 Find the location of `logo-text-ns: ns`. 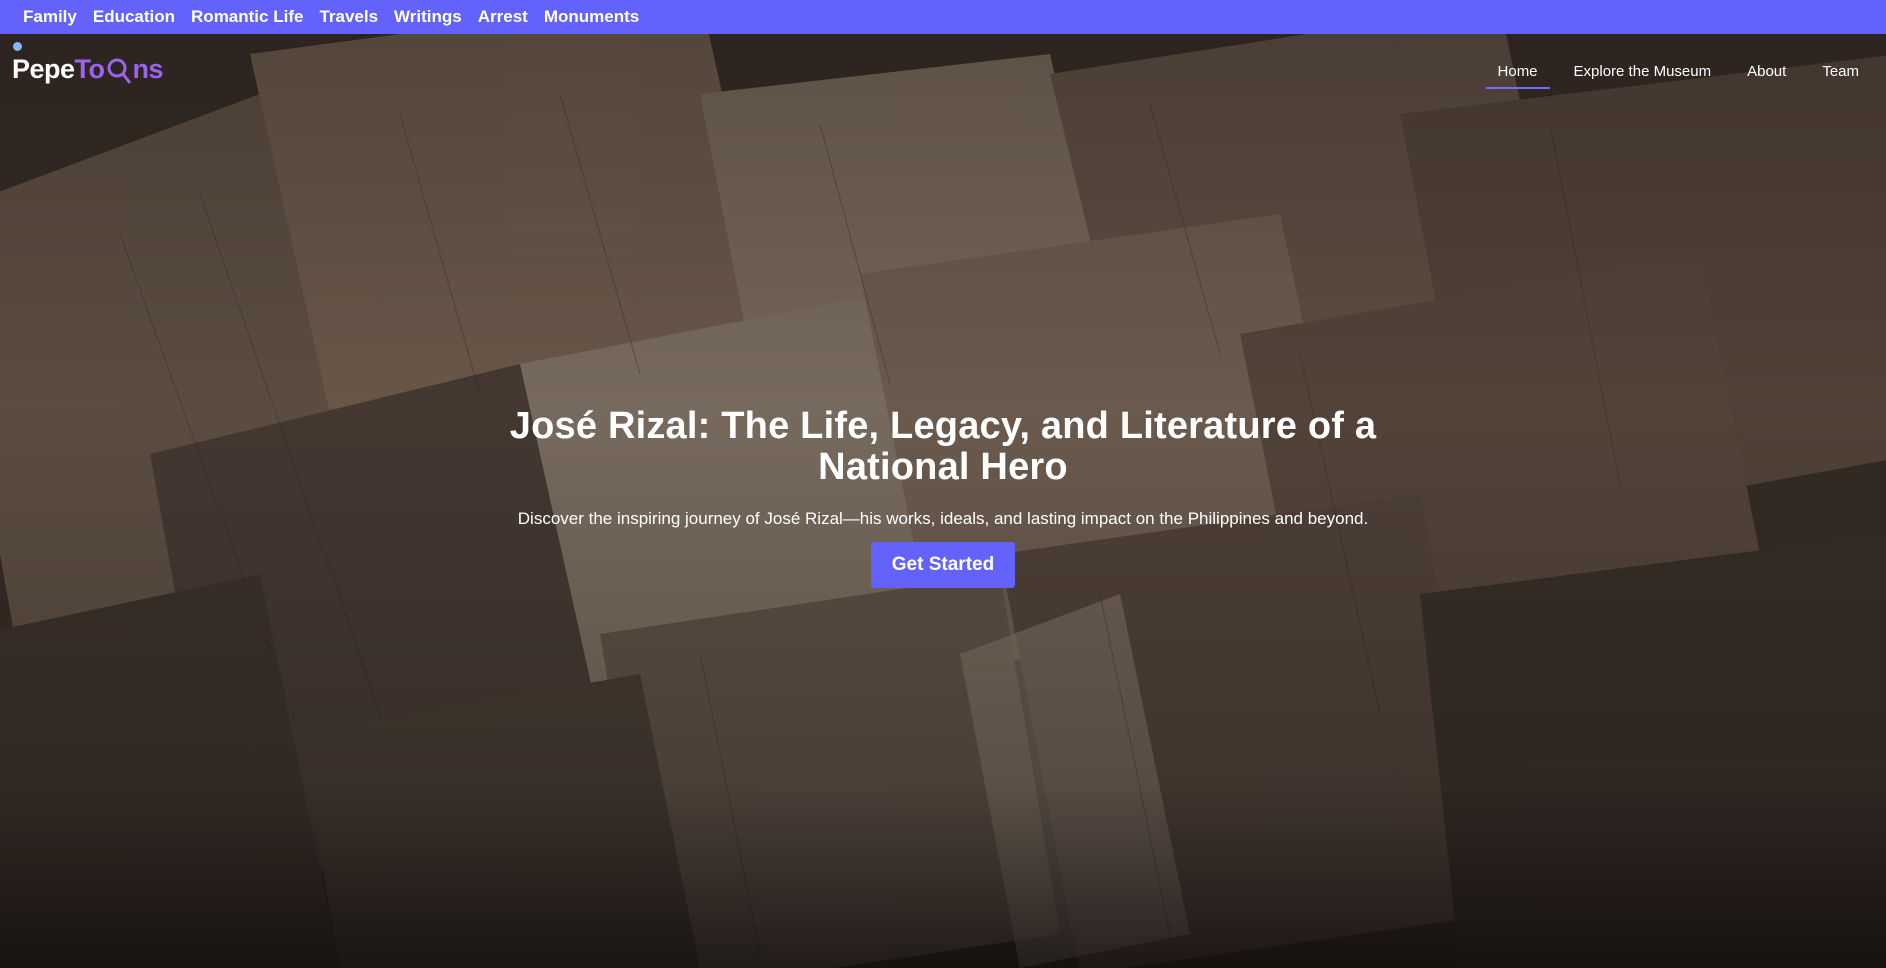

logo-text-ns: ns is located at coordinates (148, 68).